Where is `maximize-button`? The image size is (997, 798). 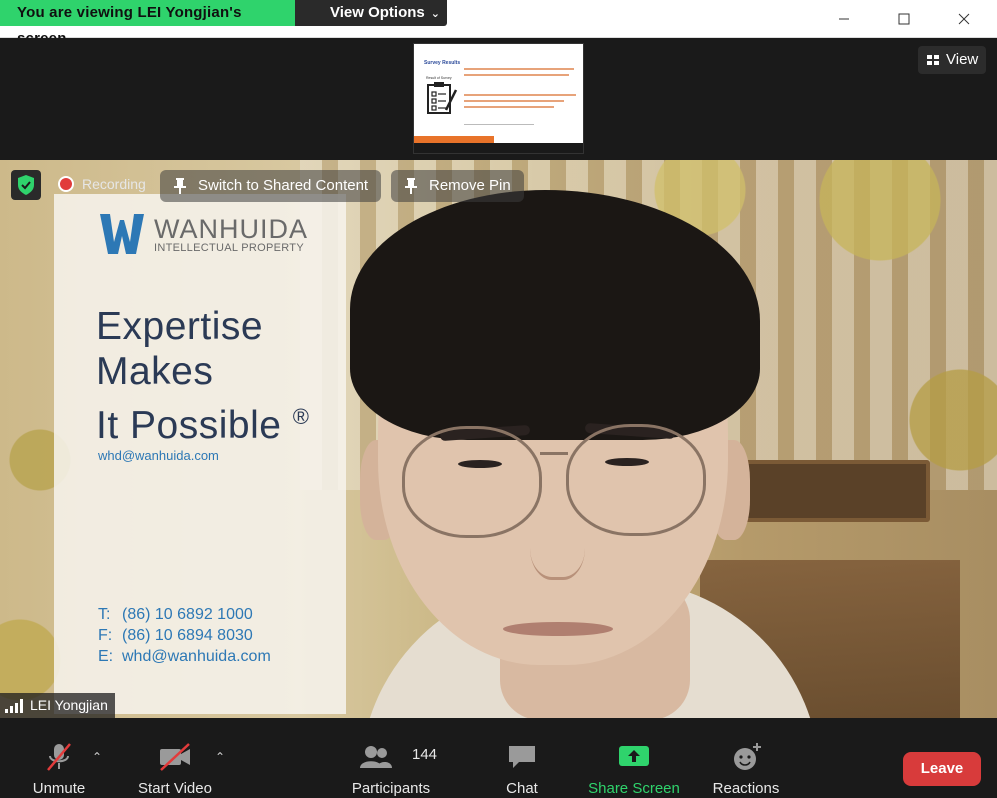 maximize-button is located at coordinates (904, 19).